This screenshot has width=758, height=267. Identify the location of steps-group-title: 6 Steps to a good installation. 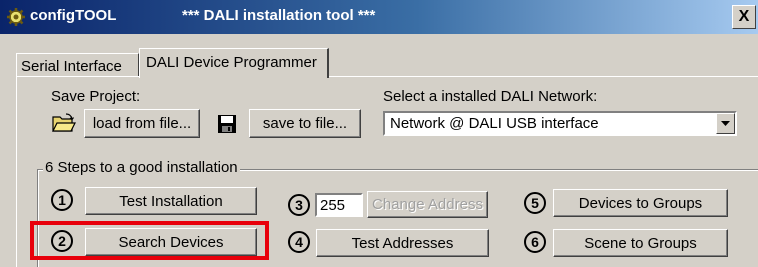
(141, 167).